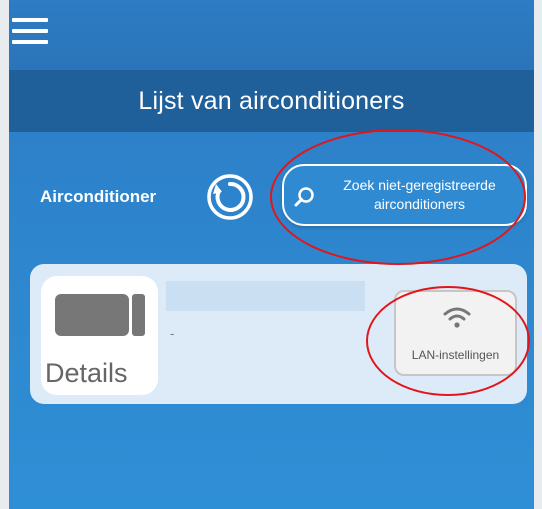 The width and height of the screenshot is (542, 509). I want to click on page-title: Lijst van airconditioners, so click(271, 100).